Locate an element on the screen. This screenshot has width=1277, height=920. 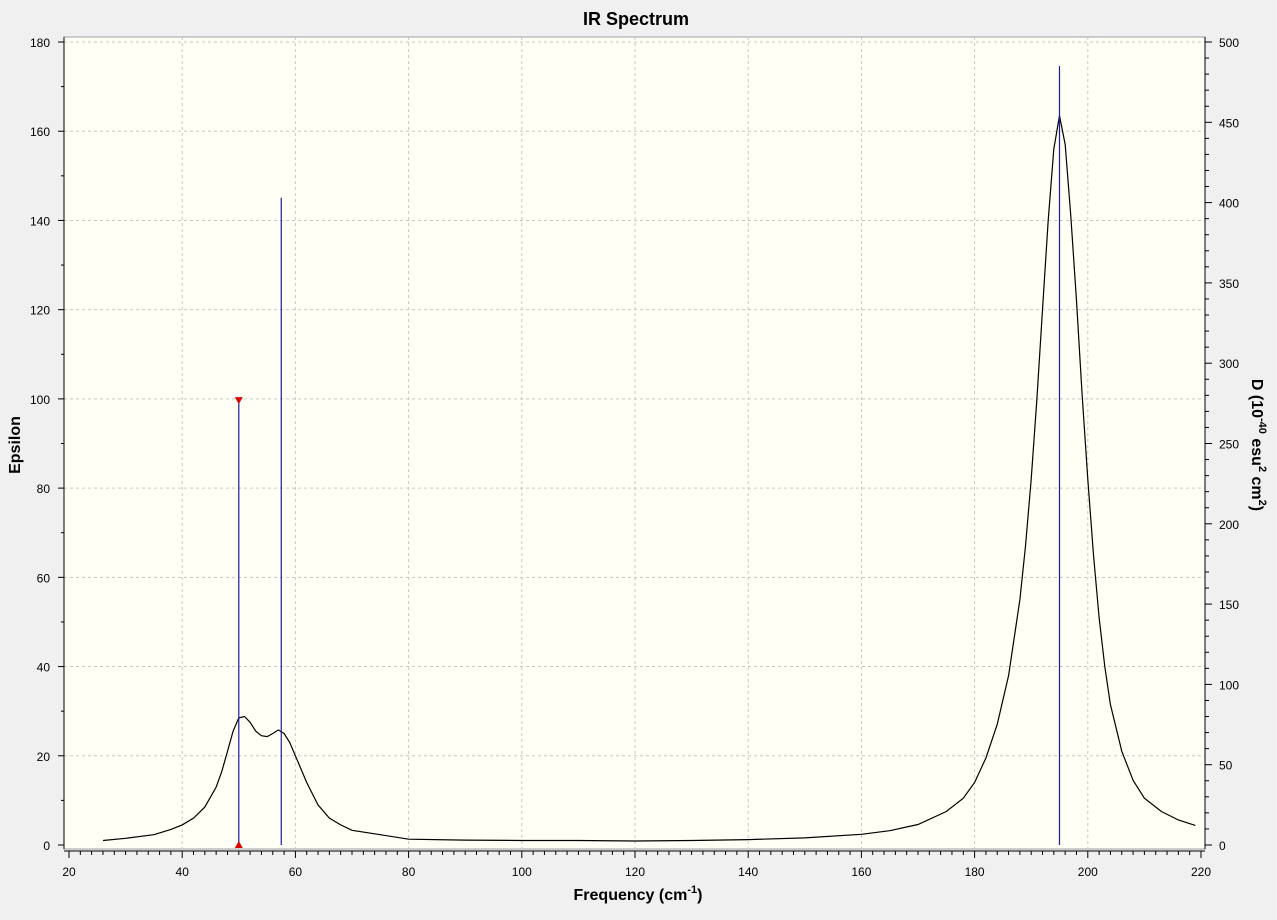
y-axis-title: Epsilon is located at coordinates (15, 445).